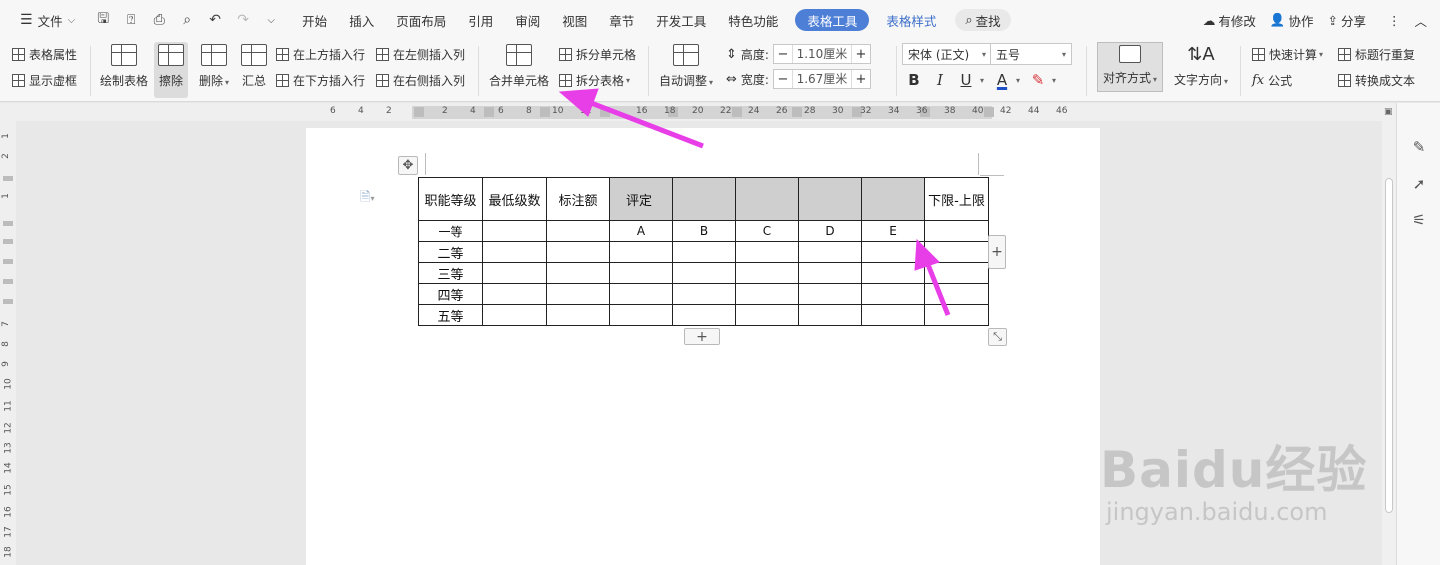 The width and height of the screenshot is (1440, 565). Describe the element at coordinates (1229, 20) in the screenshot. I see `modified-button: ☁ 有修改` at that location.